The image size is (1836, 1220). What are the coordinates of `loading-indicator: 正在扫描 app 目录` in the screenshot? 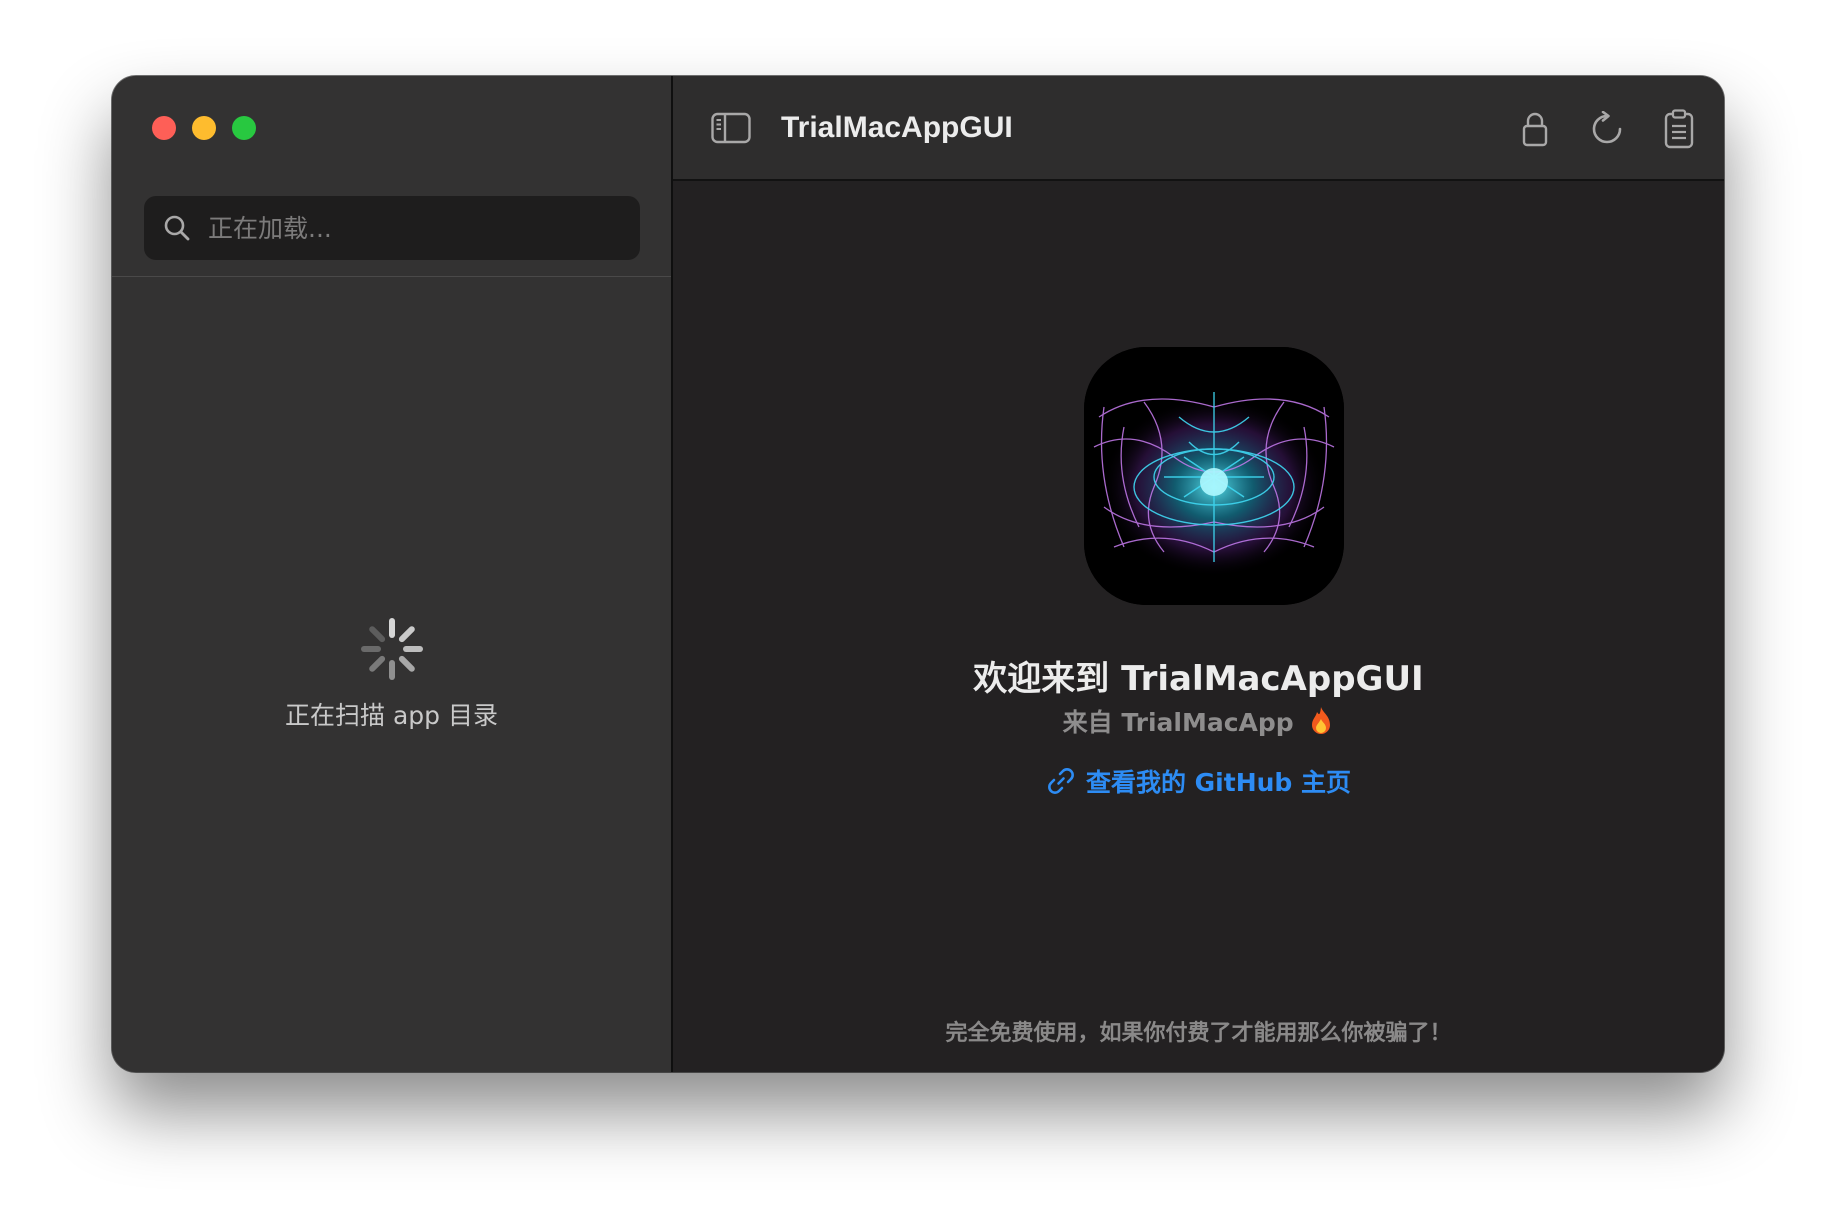 It's located at (391, 674).